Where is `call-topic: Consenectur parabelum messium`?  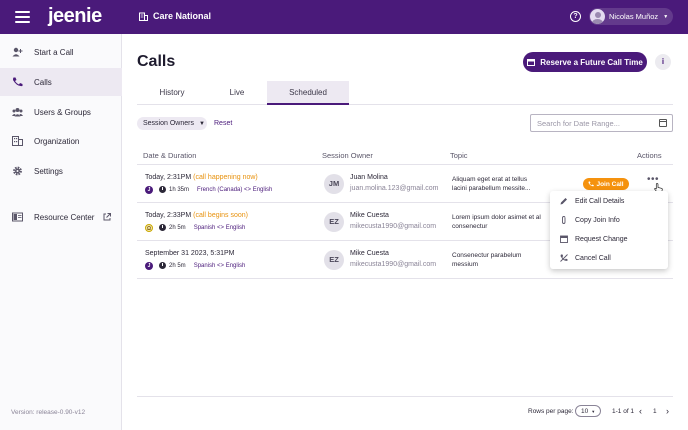 call-topic: Consenectur parabelum messium is located at coordinates (487, 260).